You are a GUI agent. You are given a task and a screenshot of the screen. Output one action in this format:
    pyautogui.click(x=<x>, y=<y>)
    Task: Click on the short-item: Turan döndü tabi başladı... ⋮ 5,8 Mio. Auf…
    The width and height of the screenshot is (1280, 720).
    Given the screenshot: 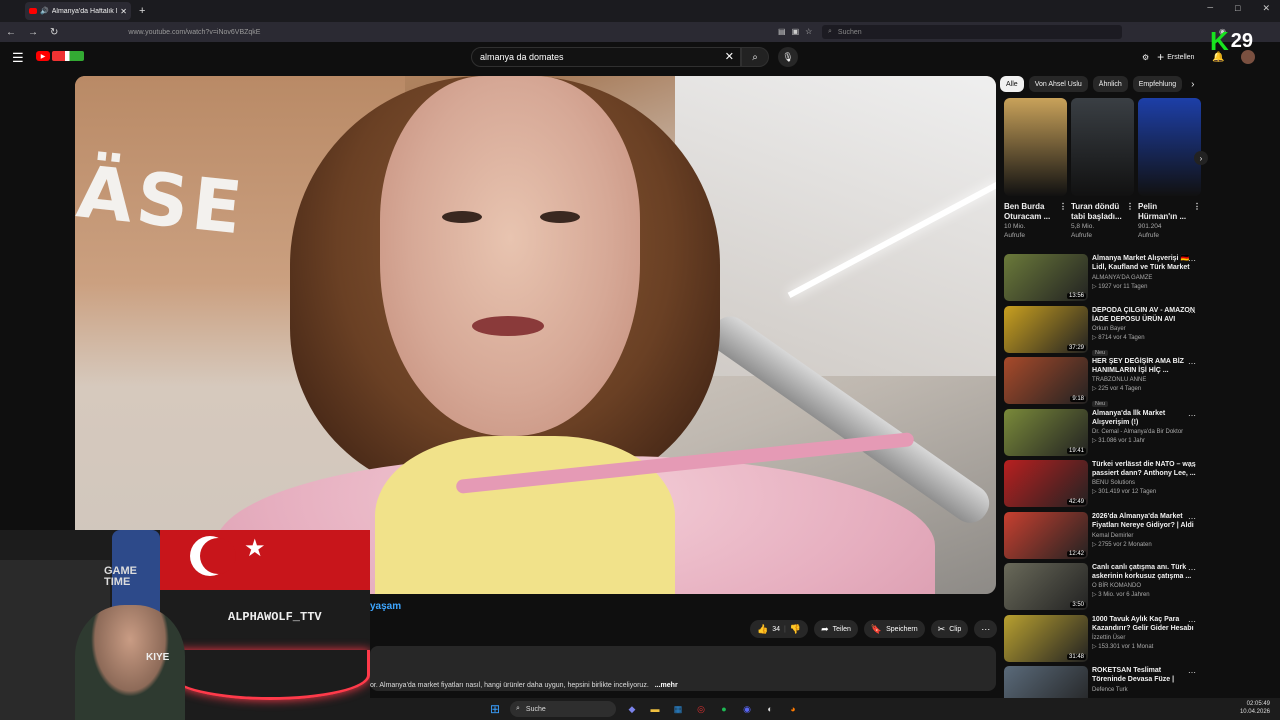 What is the action you would take?
    pyautogui.click(x=1102, y=169)
    